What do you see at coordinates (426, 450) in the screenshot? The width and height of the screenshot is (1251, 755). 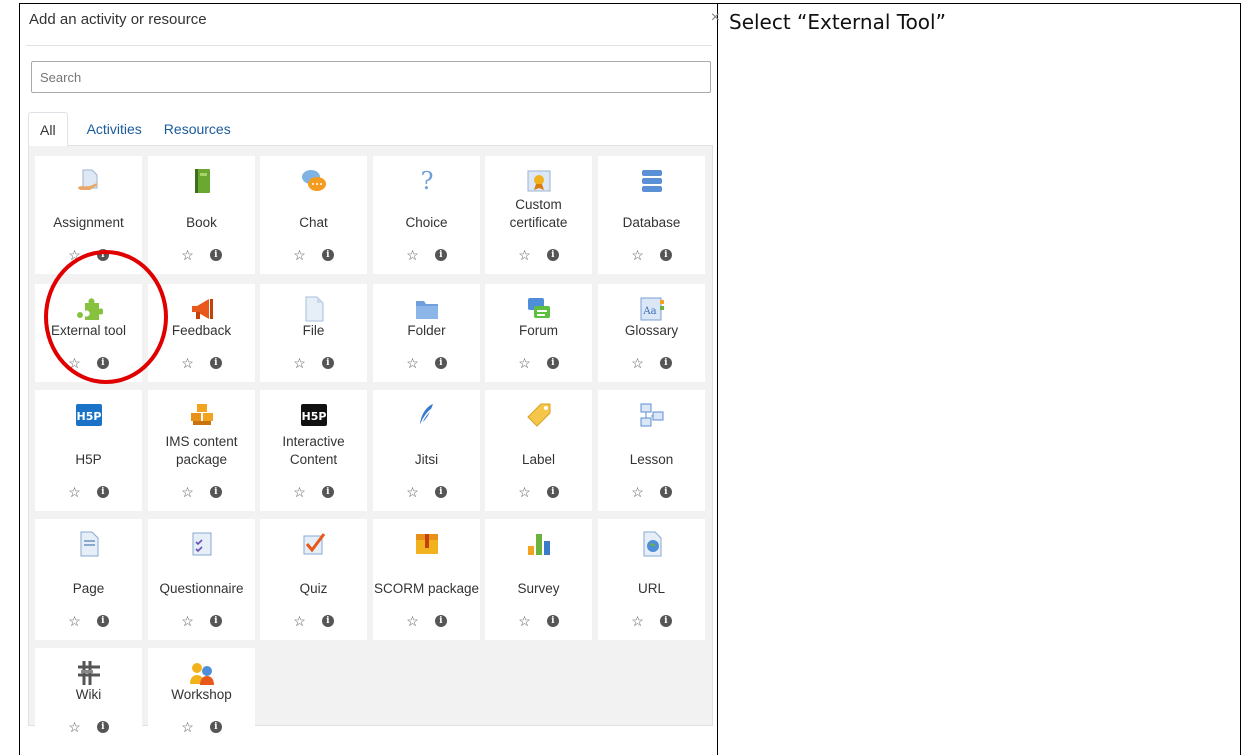 I see `tile-jitsi: Jitsi ☆ i` at bounding box center [426, 450].